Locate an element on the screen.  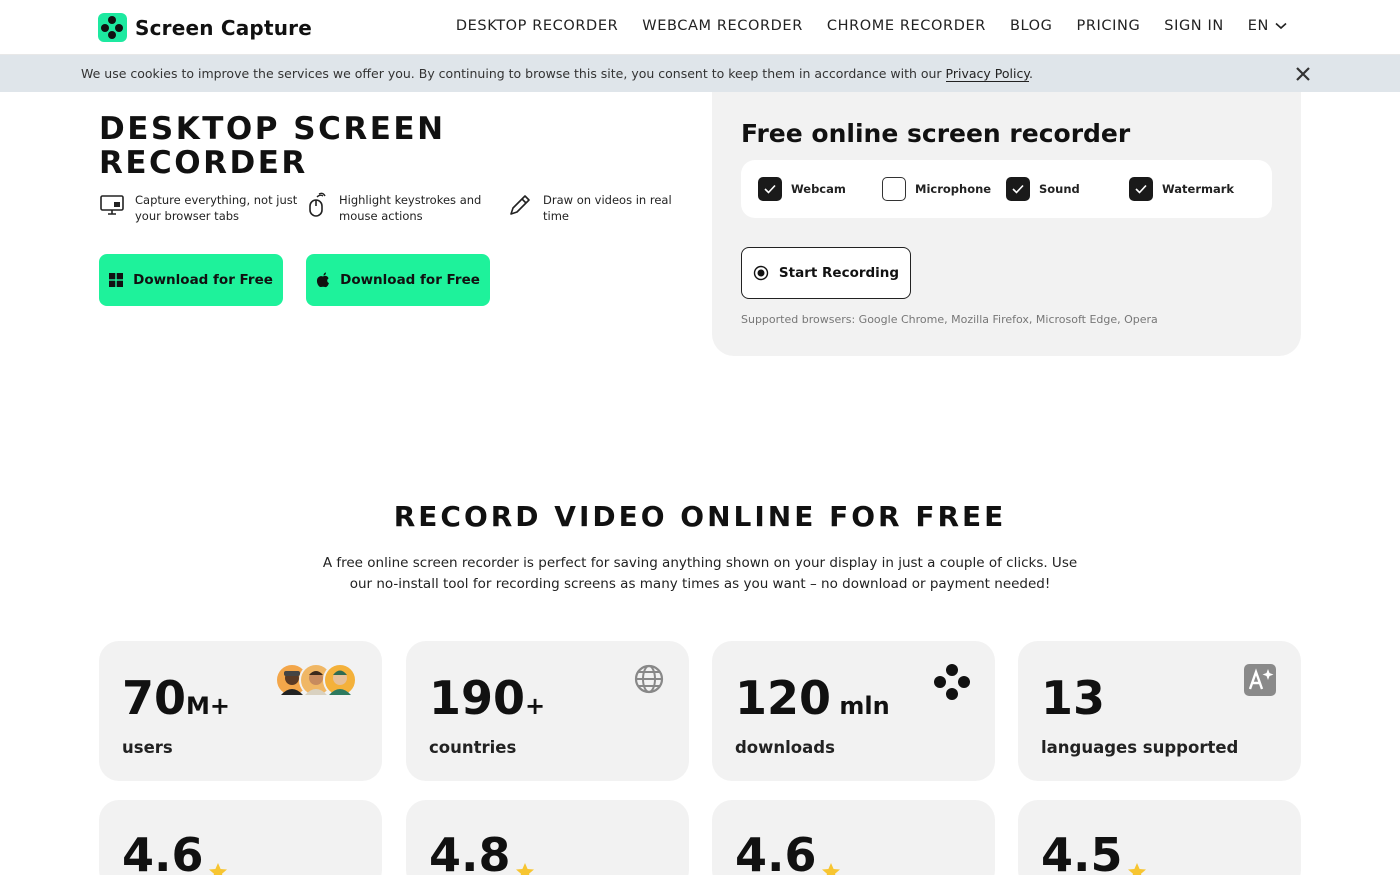
stat-card-countries: 190+ countries is located at coordinates (547, 711).